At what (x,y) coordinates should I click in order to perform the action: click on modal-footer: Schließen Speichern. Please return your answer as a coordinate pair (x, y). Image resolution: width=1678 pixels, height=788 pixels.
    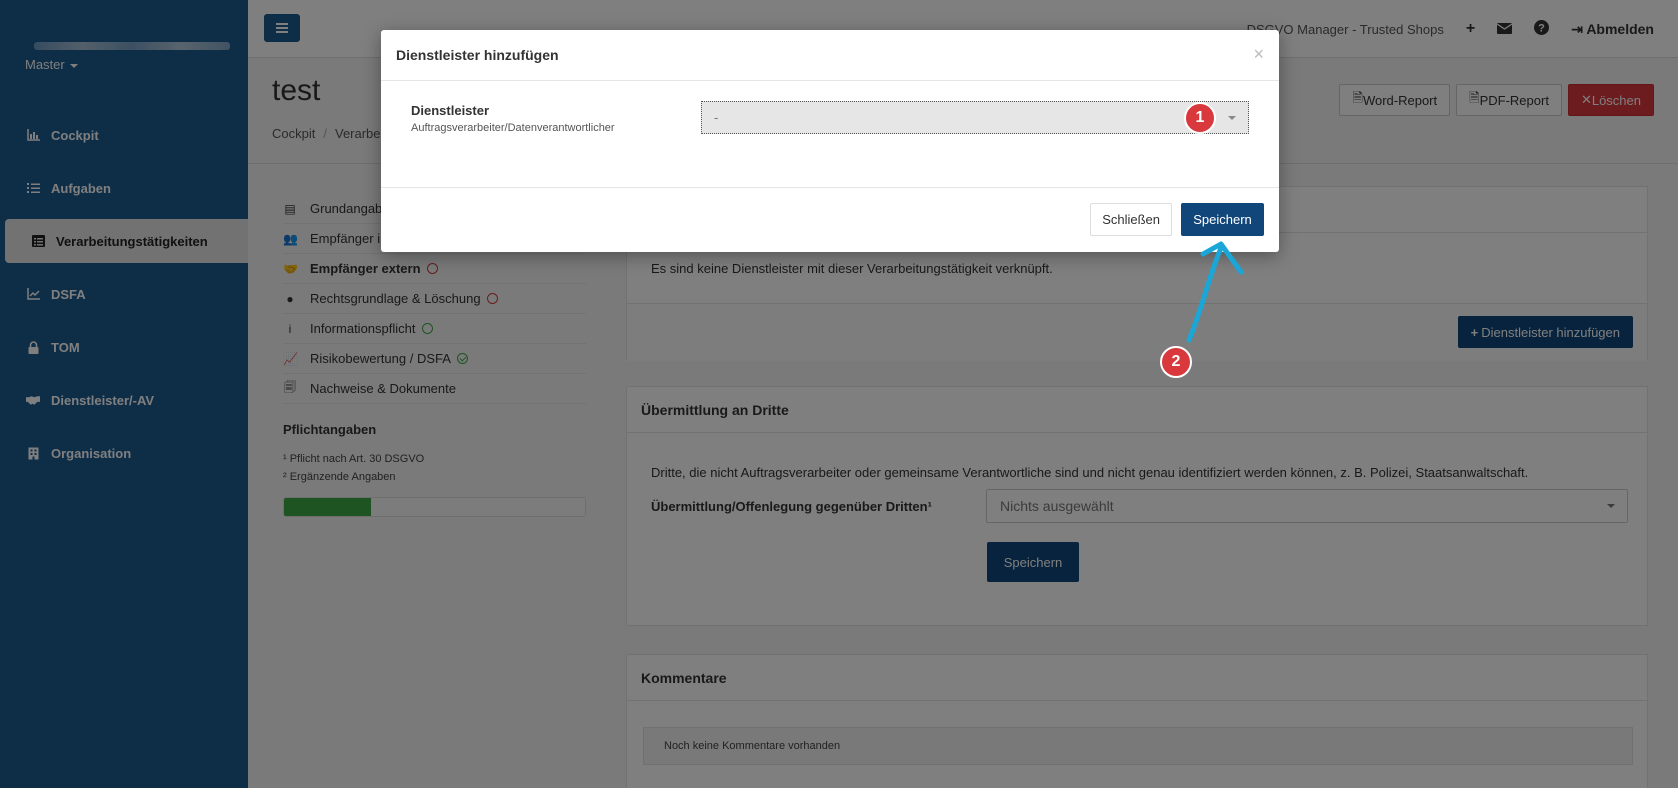
    Looking at the image, I should click on (830, 219).